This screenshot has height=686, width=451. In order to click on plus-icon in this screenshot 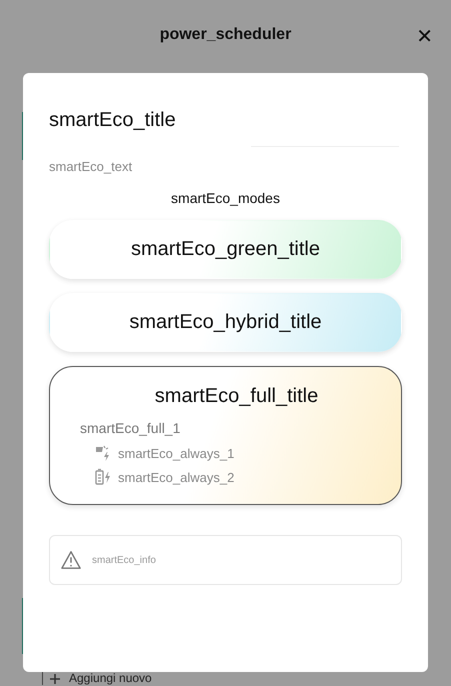, I will do `click(55, 678)`.